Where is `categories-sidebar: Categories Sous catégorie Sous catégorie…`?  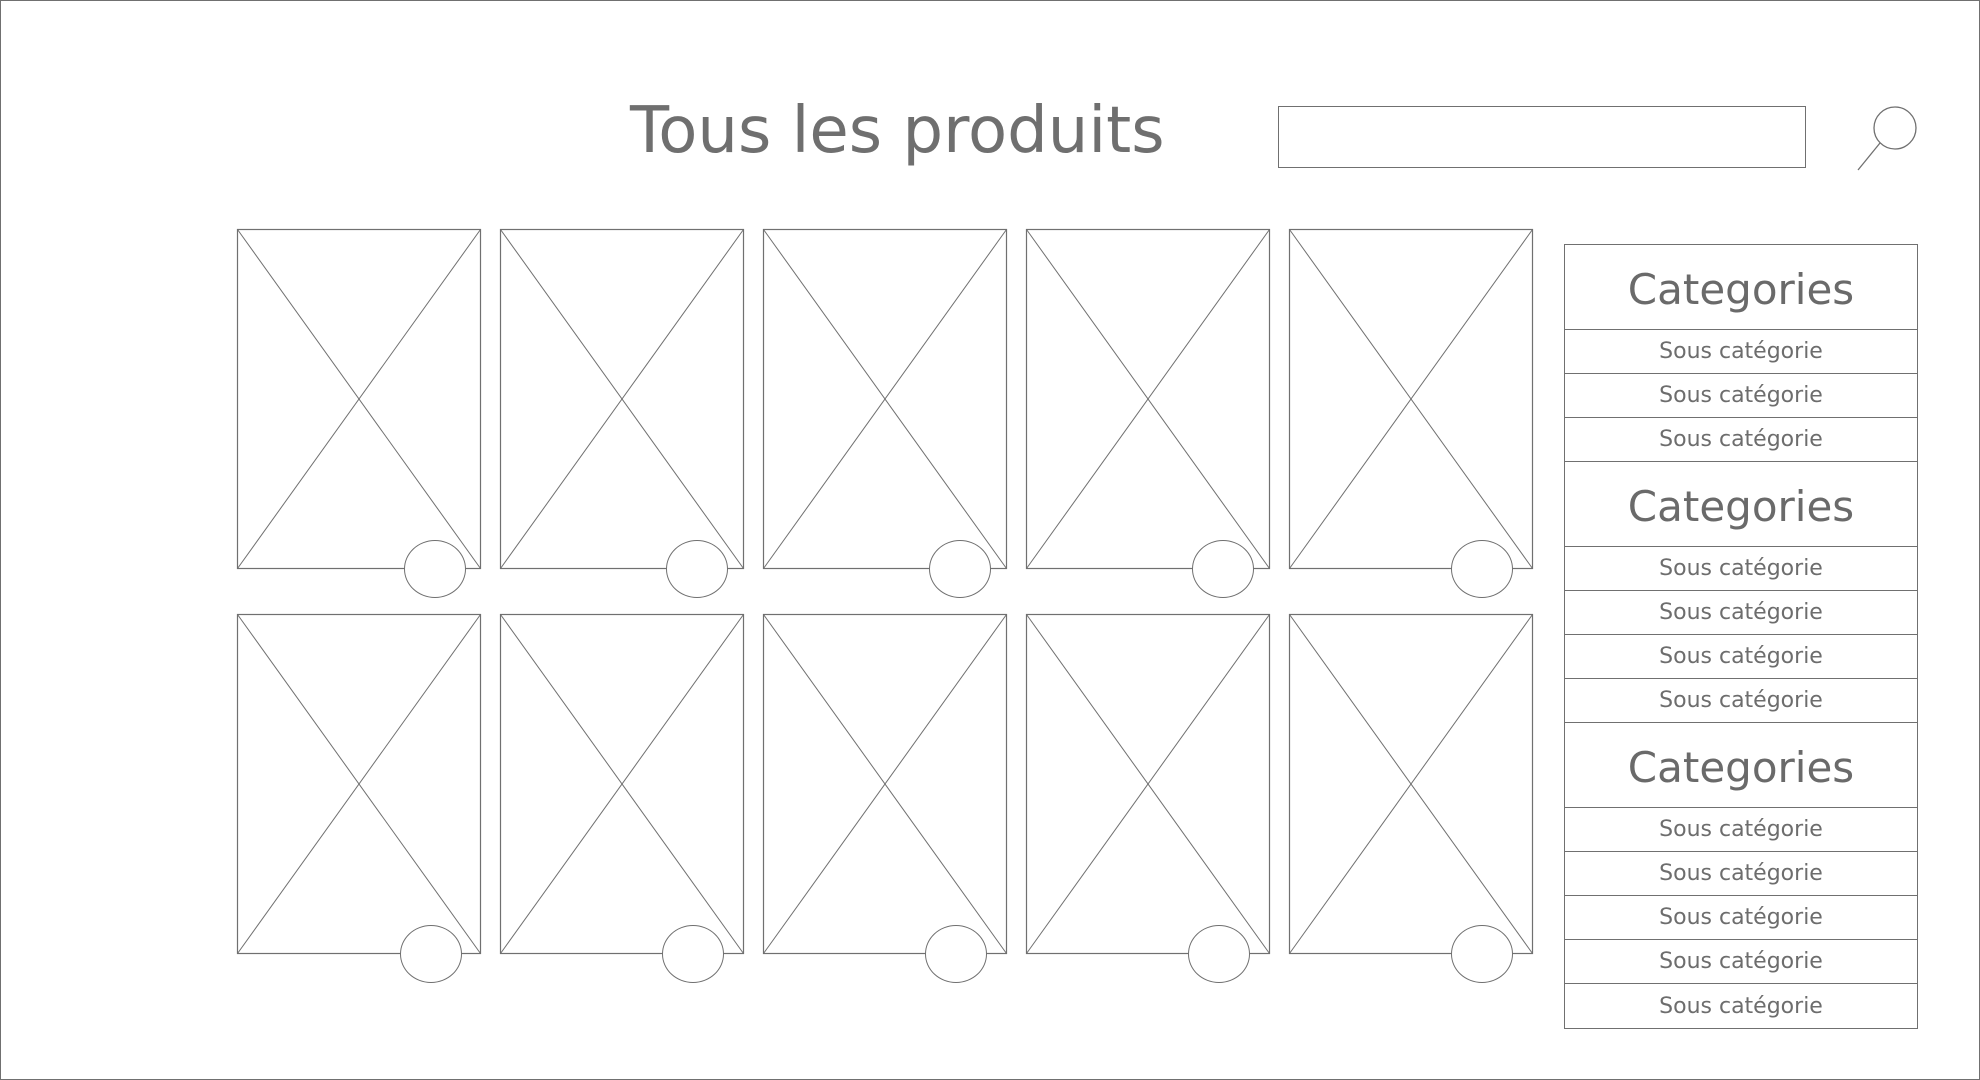 categories-sidebar: Categories Sous catégorie Sous catégorie… is located at coordinates (1741, 636).